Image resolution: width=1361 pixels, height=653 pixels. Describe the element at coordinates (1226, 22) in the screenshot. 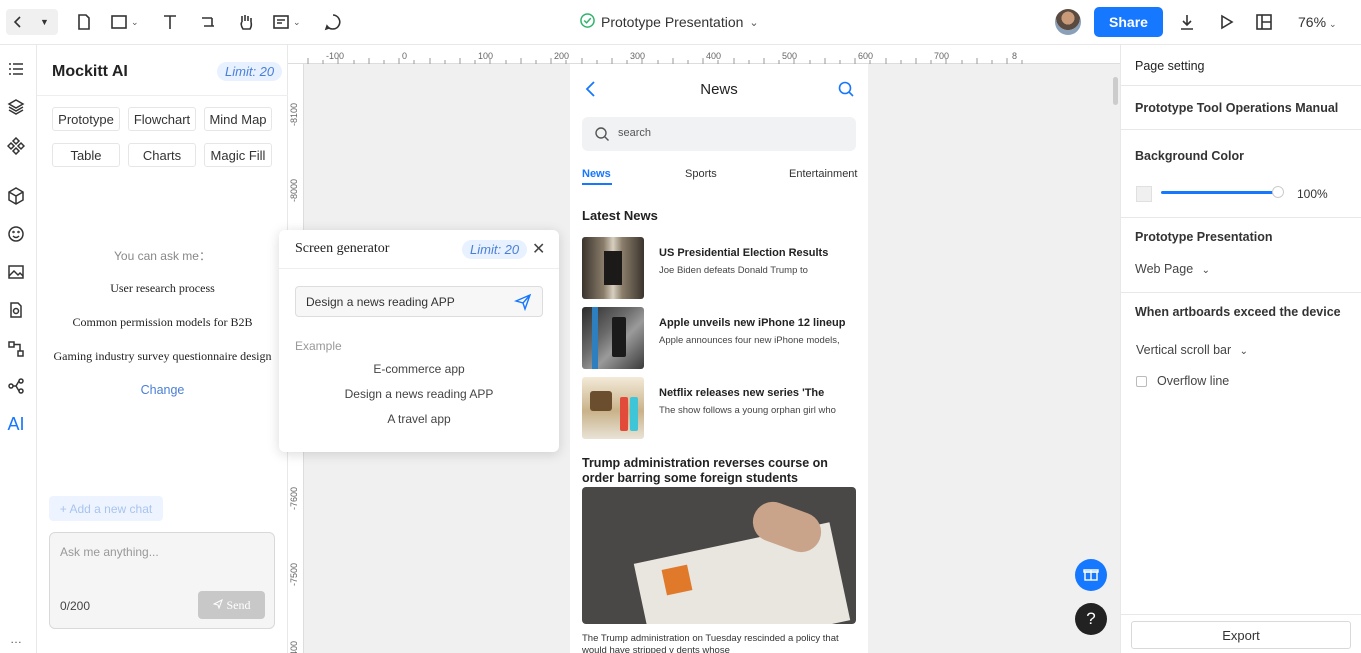

I see `play-icon` at that location.